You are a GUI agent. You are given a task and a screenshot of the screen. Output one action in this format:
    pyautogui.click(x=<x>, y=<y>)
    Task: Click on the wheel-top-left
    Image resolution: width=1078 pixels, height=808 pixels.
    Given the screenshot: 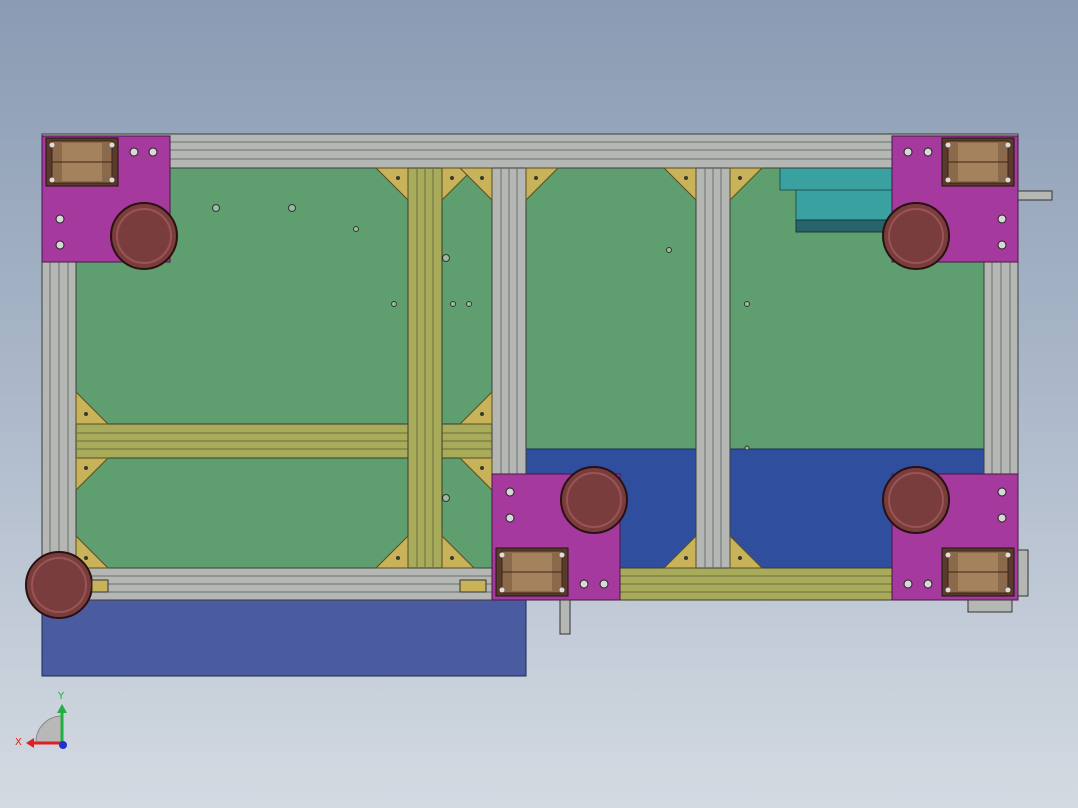 What is the action you would take?
    pyautogui.click(x=144, y=236)
    